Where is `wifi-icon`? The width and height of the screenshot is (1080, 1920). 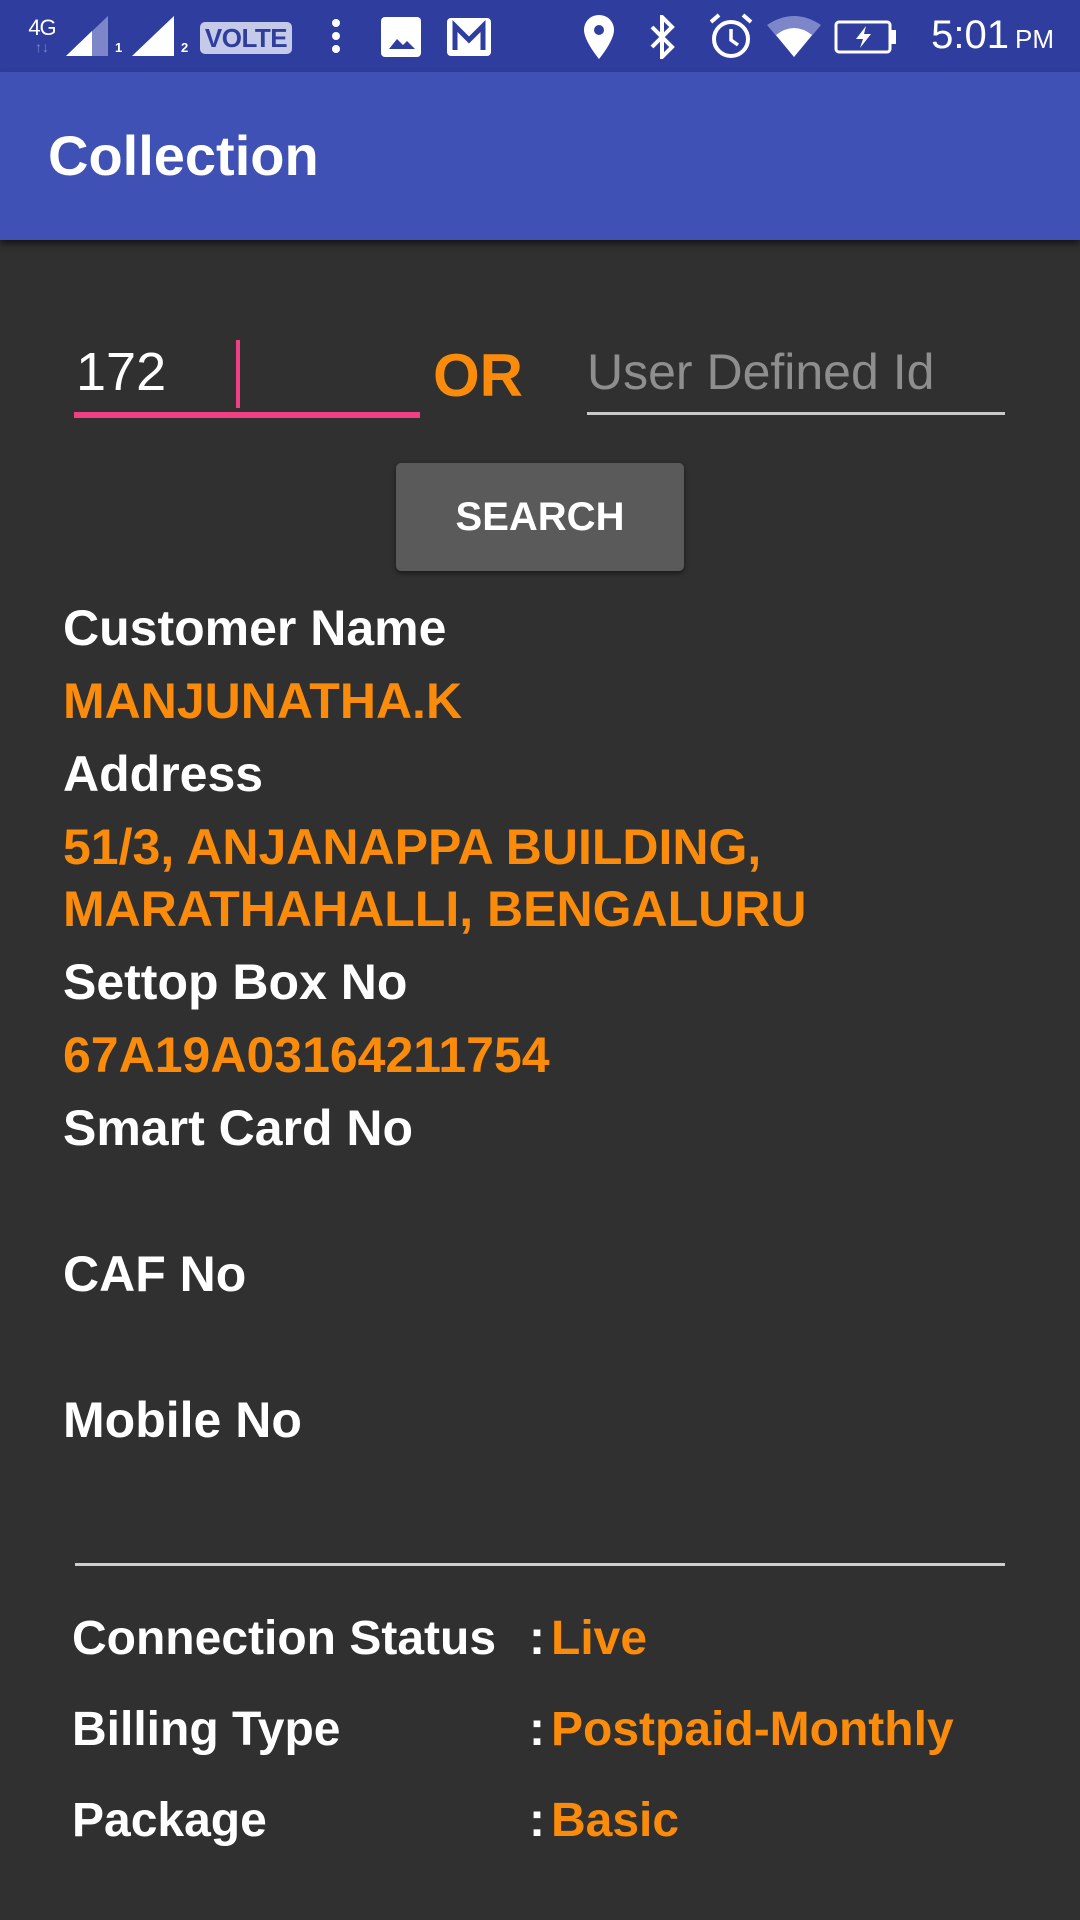 wifi-icon is located at coordinates (794, 36).